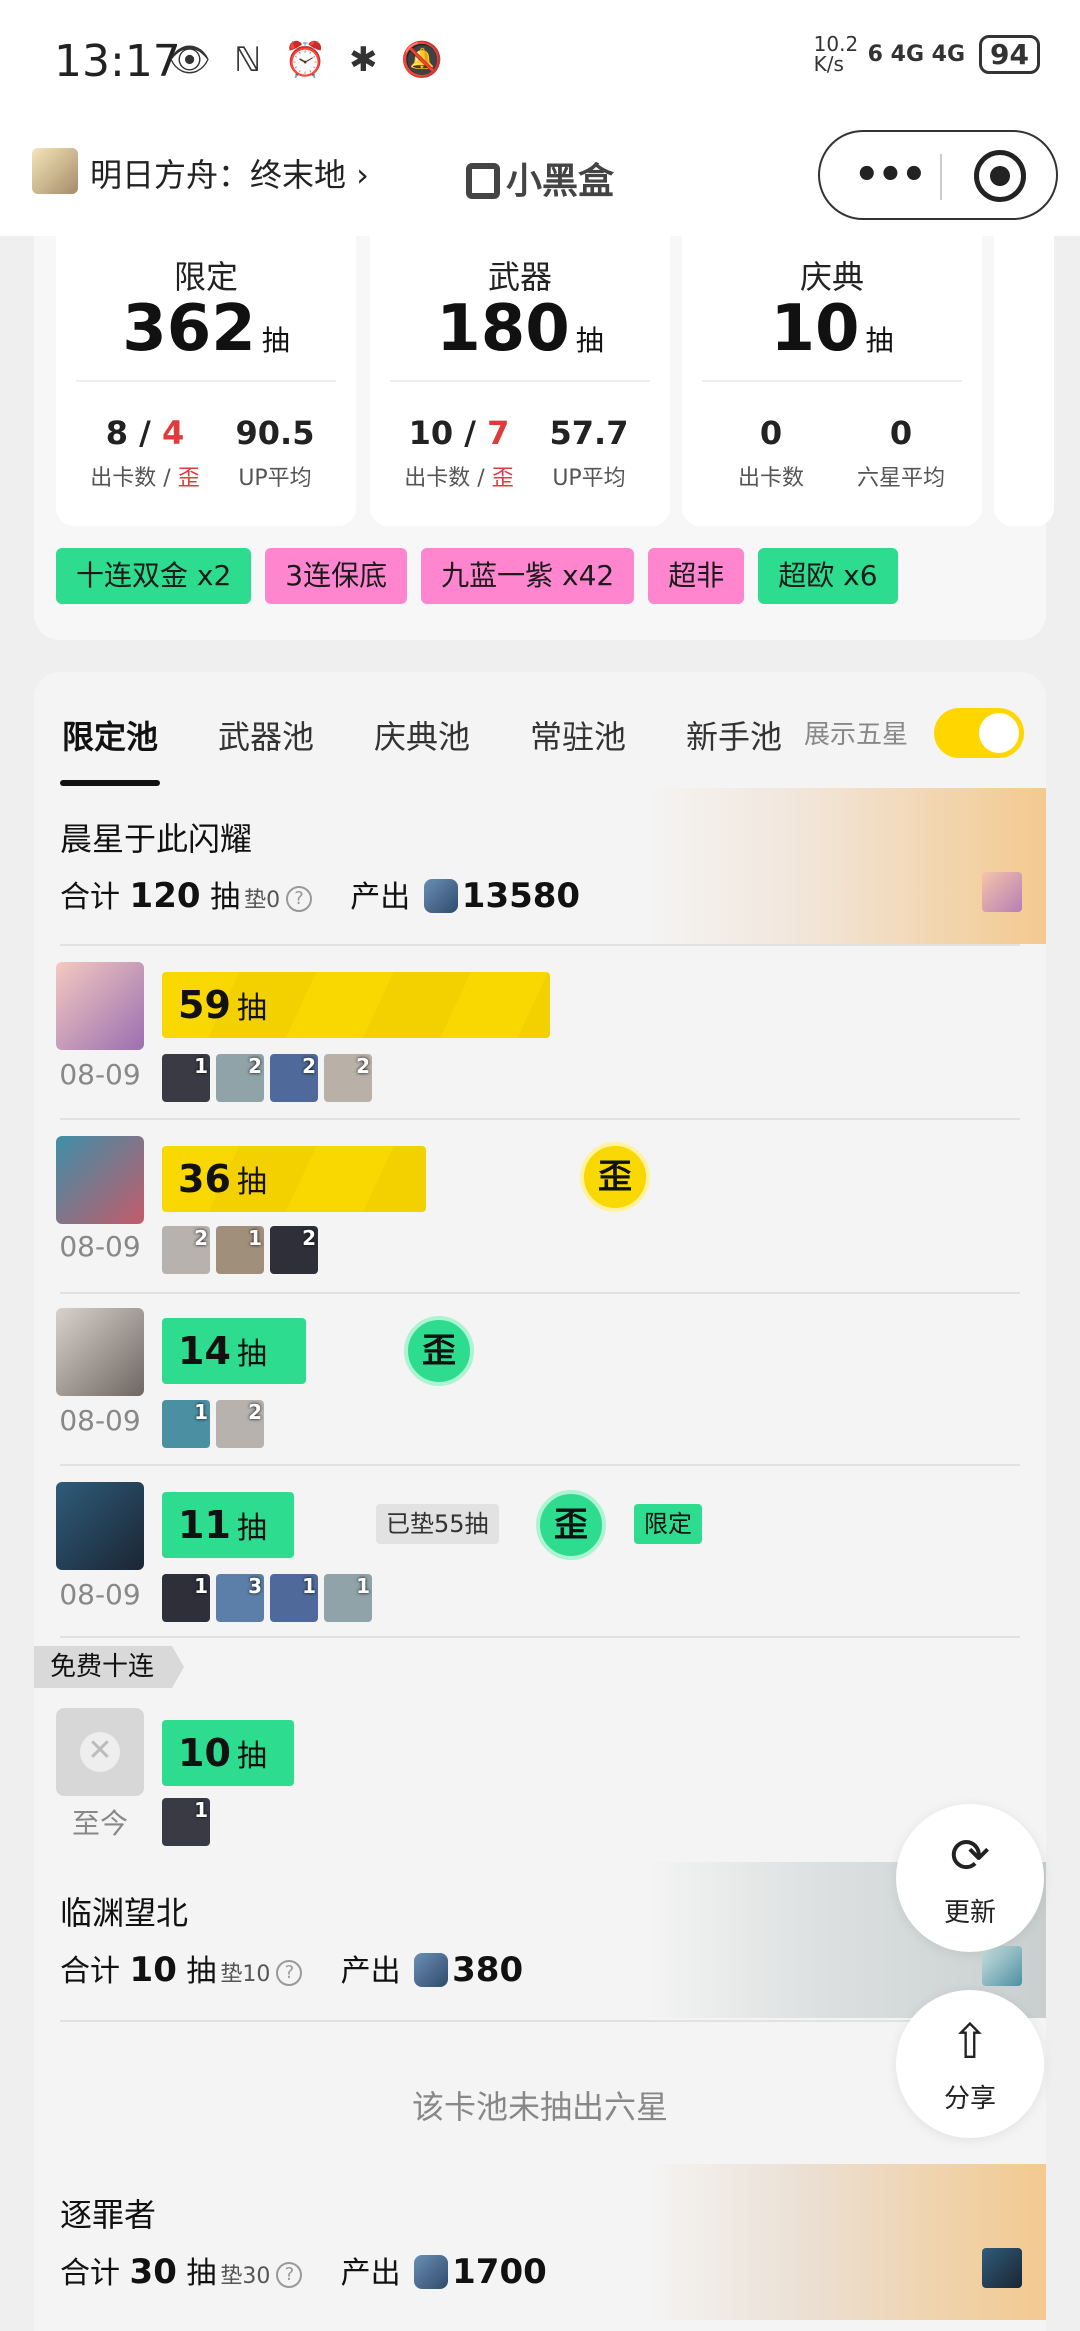  What do you see at coordinates (483, 181) in the screenshot?
I see `brand-icon` at bounding box center [483, 181].